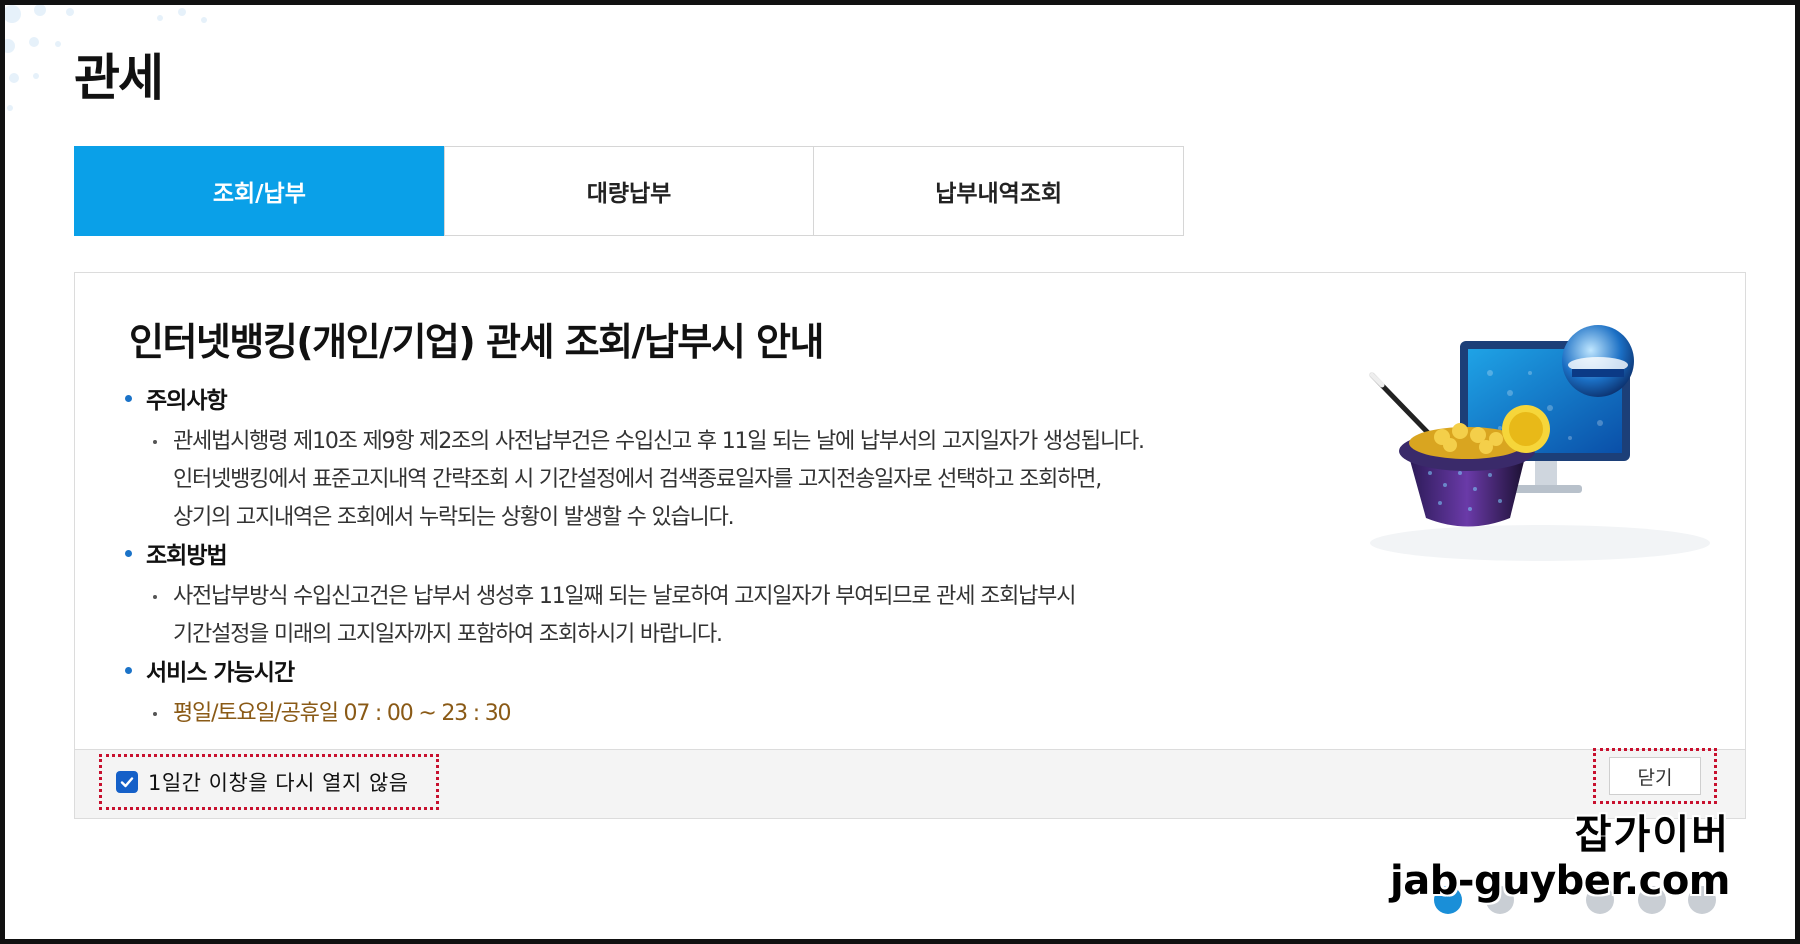 The width and height of the screenshot is (1800, 944). I want to click on dont-show-again-checkbox, so click(127, 782).